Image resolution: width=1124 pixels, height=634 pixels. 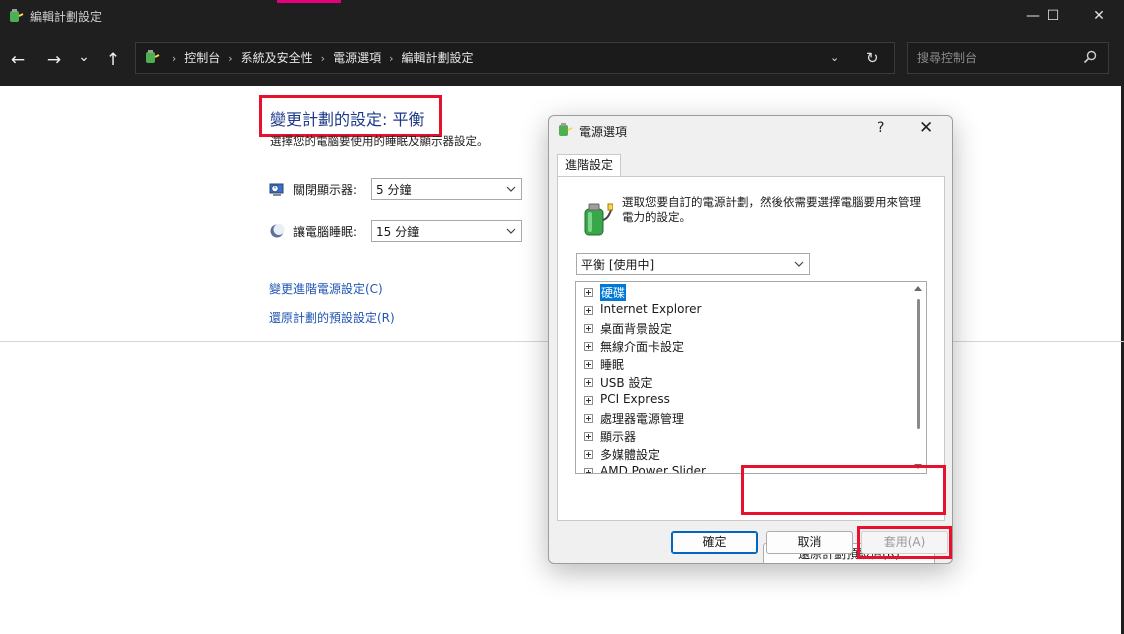 I want to click on monitor-clock-icon, so click(x=276, y=189).